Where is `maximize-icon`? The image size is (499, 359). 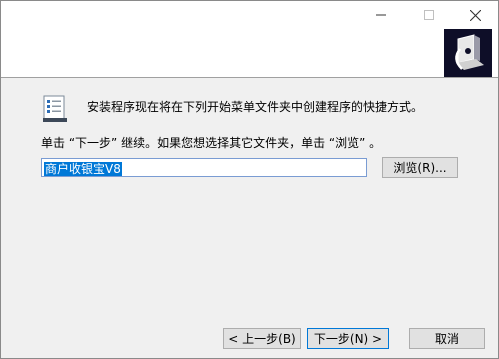 maximize-icon is located at coordinates (429, 15).